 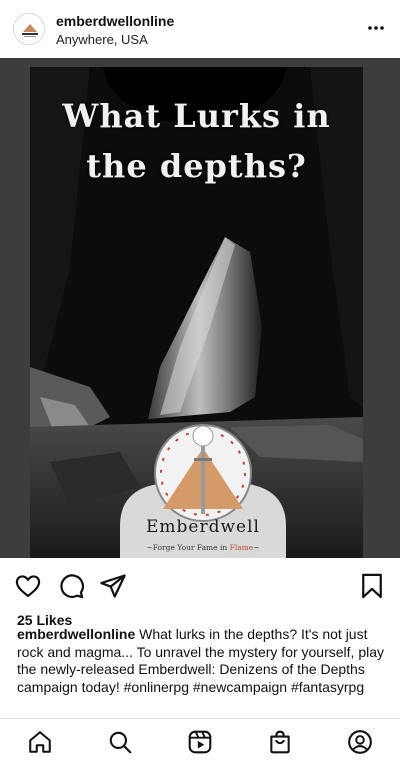 I want to click on tagline-flame: Flame, so click(x=241, y=547).